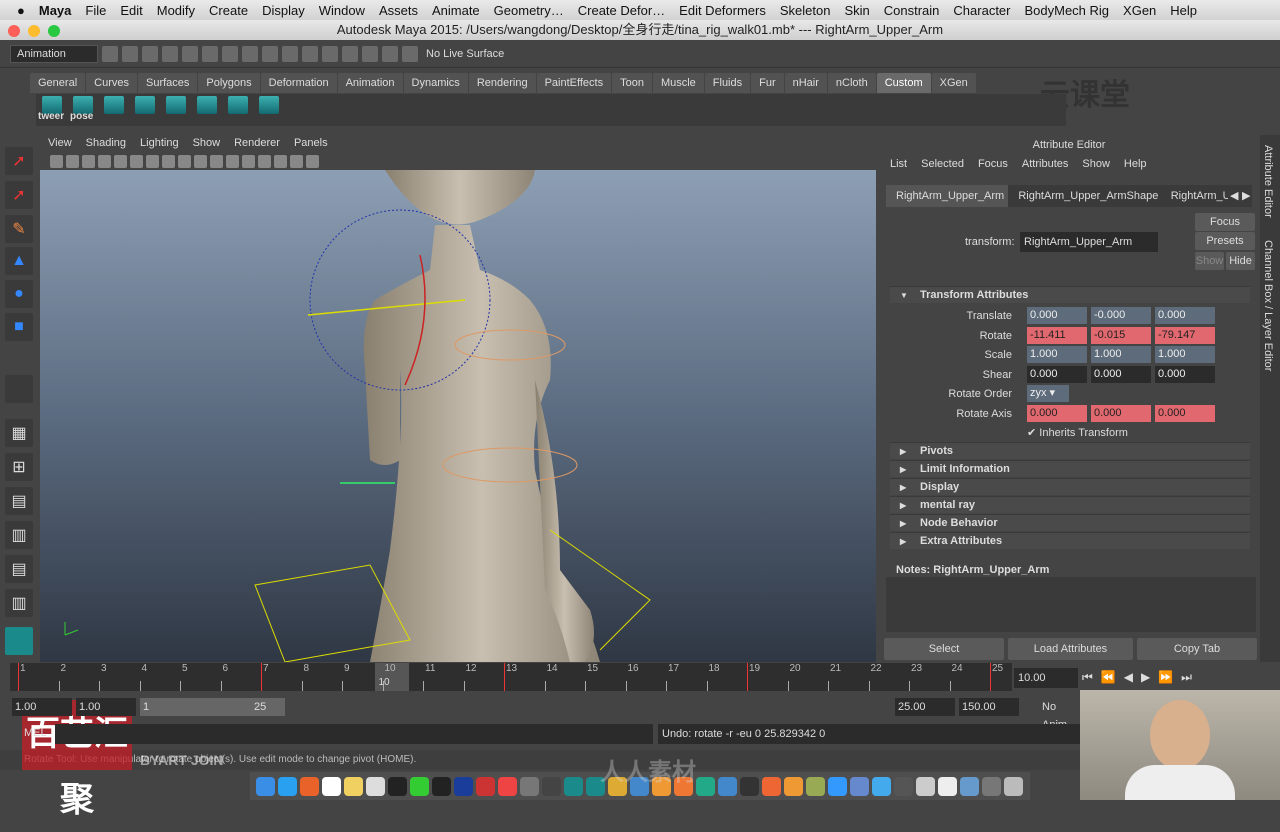 The width and height of the screenshot is (1280, 832). I want to click on menu-help: Help, so click(1183, 10).